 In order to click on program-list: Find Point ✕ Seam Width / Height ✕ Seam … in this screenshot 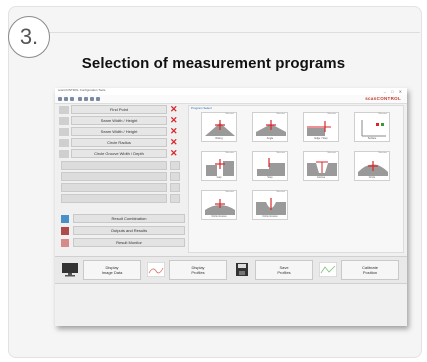, I will do `click(121, 178)`.